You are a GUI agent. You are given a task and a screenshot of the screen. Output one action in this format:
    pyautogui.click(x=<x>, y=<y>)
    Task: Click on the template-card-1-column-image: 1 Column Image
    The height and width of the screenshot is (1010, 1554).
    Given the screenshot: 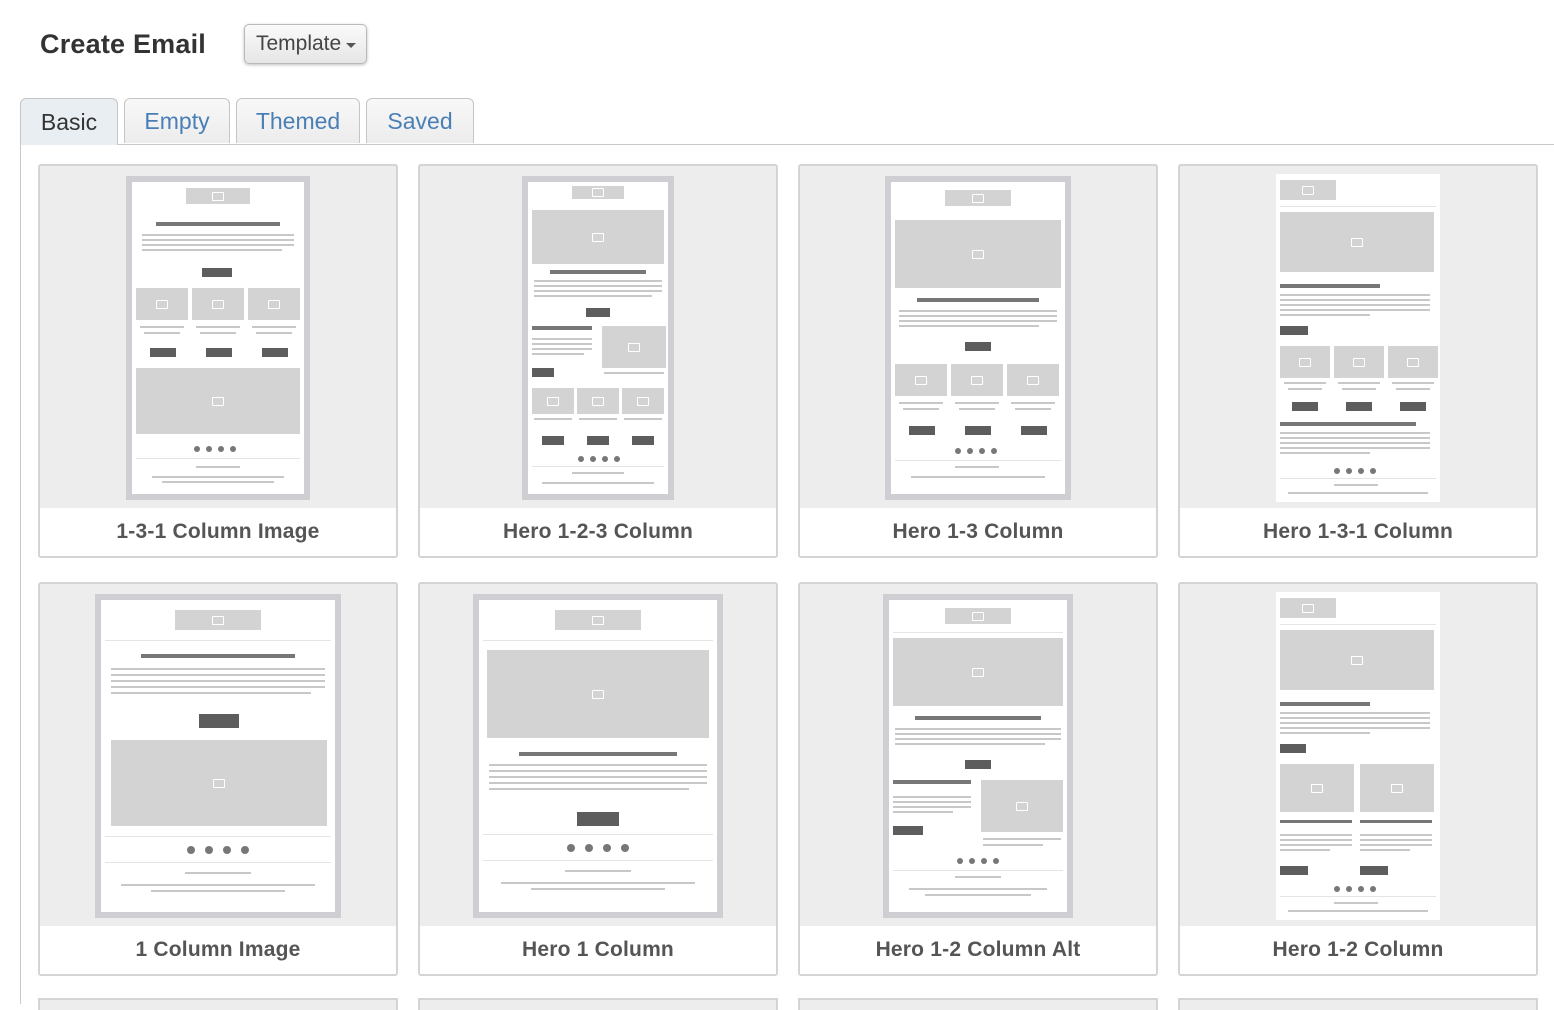 What is the action you would take?
    pyautogui.click(x=218, y=779)
    